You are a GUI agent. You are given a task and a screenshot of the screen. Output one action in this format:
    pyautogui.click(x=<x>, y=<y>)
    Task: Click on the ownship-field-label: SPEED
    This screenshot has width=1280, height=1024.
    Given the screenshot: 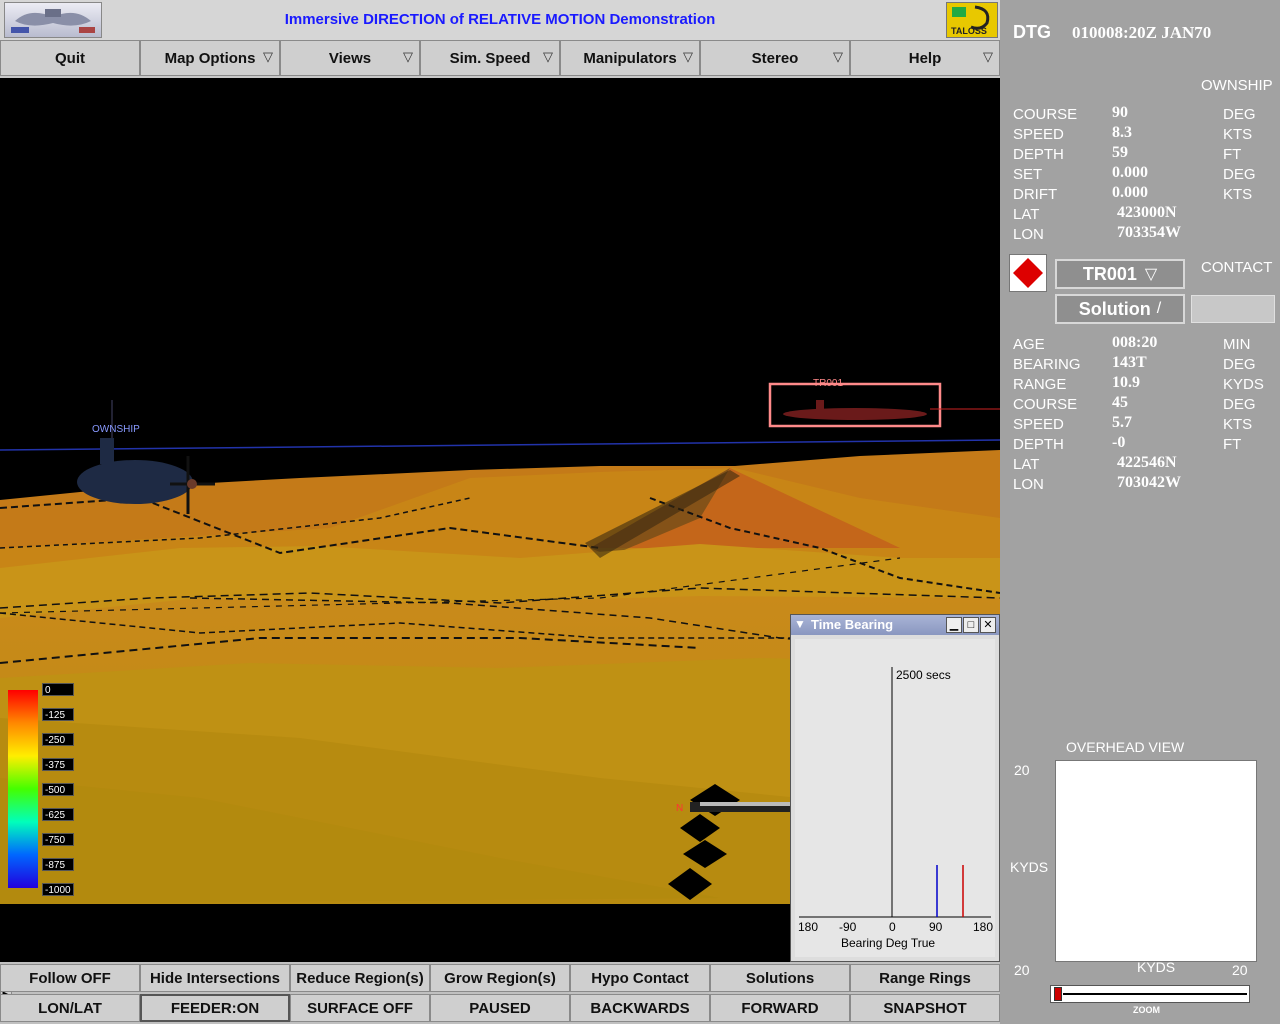 What is the action you would take?
    pyautogui.click(x=1038, y=134)
    